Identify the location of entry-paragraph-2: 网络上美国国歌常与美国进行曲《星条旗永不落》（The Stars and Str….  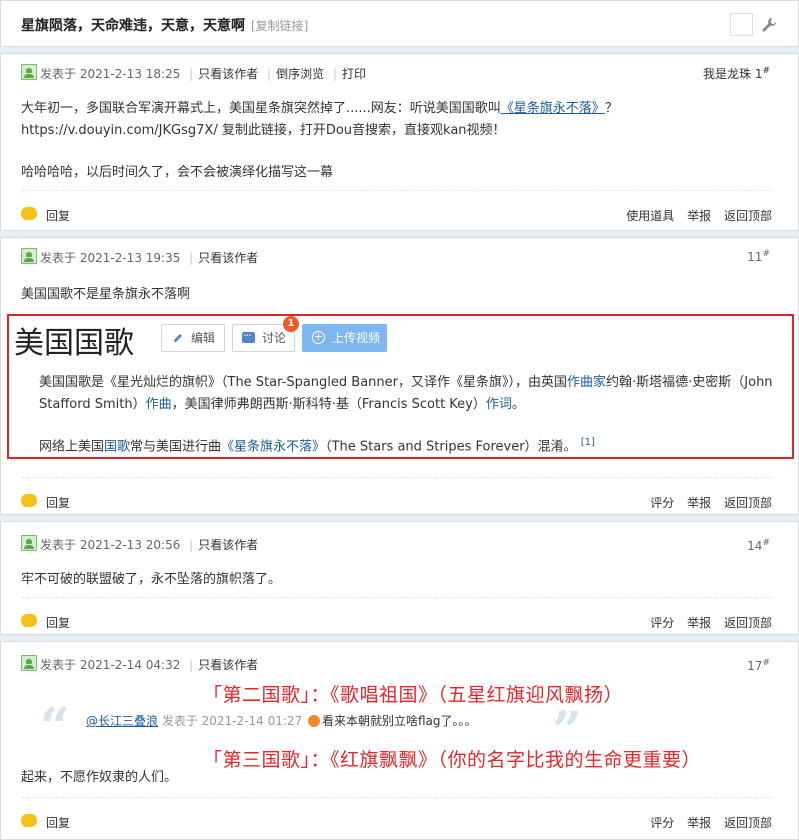
(317, 446).